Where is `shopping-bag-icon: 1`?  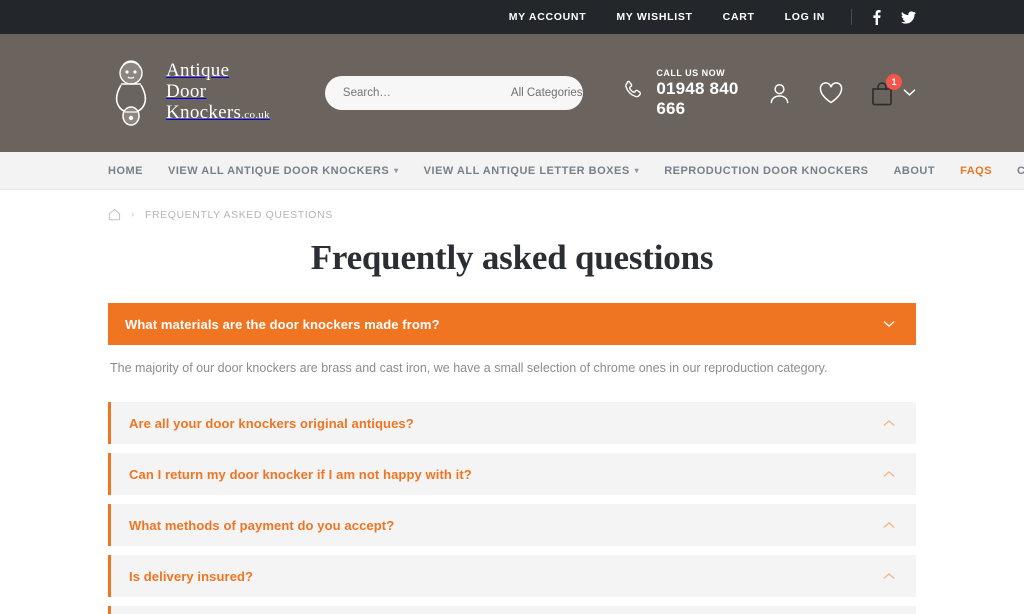
shopping-bag-icon: 1 is located at coordinates (886, 89).